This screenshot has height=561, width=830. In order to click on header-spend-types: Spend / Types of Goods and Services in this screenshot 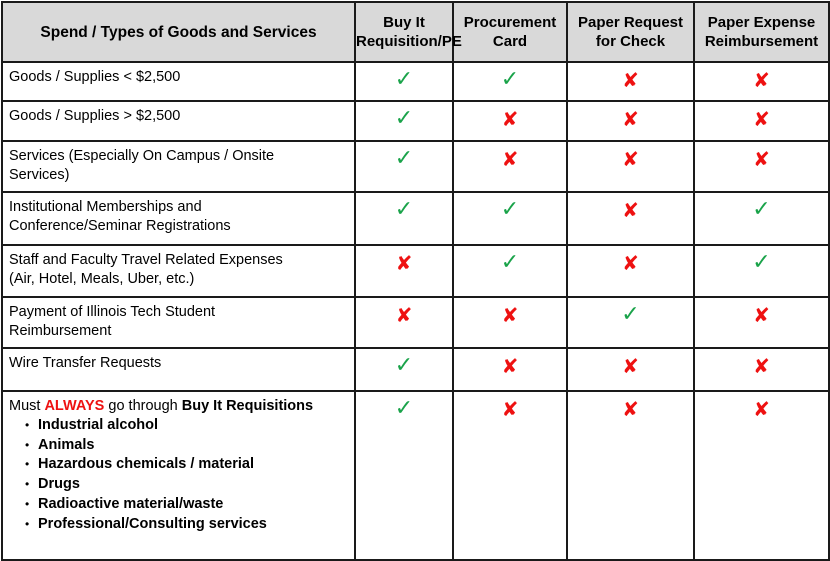, I will do `click(178, 32)`.